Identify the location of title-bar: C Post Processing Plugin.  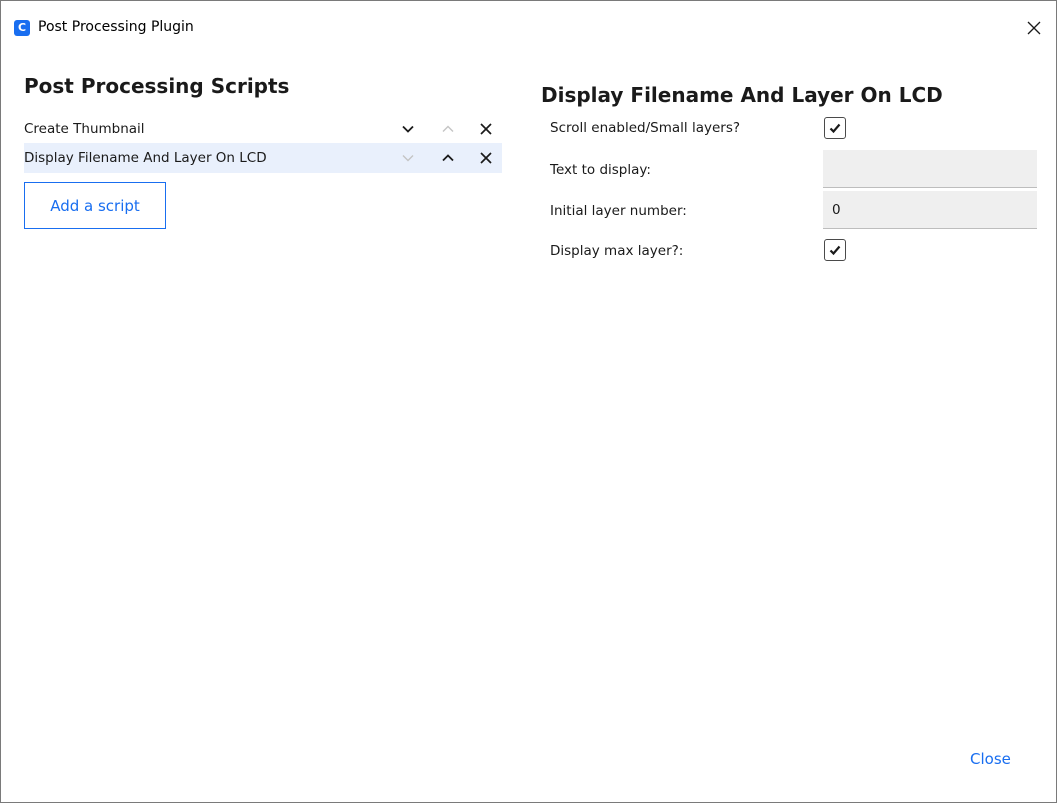
(528, 28).